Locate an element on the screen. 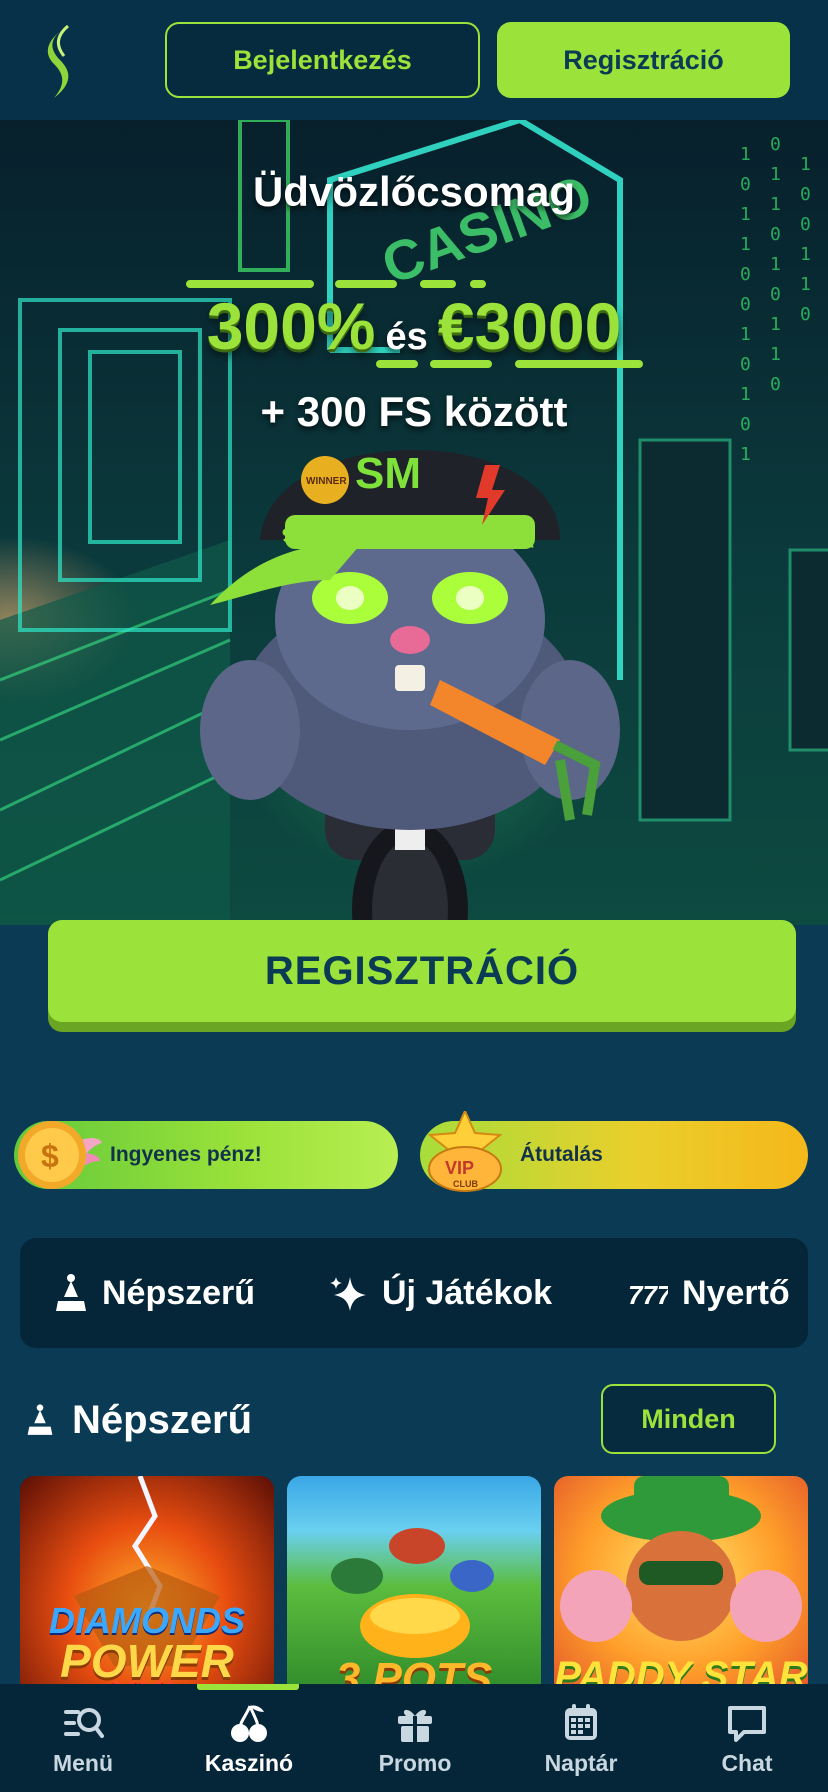  tab-popular-label: Népszerű is located at coordinates (179, 1292).